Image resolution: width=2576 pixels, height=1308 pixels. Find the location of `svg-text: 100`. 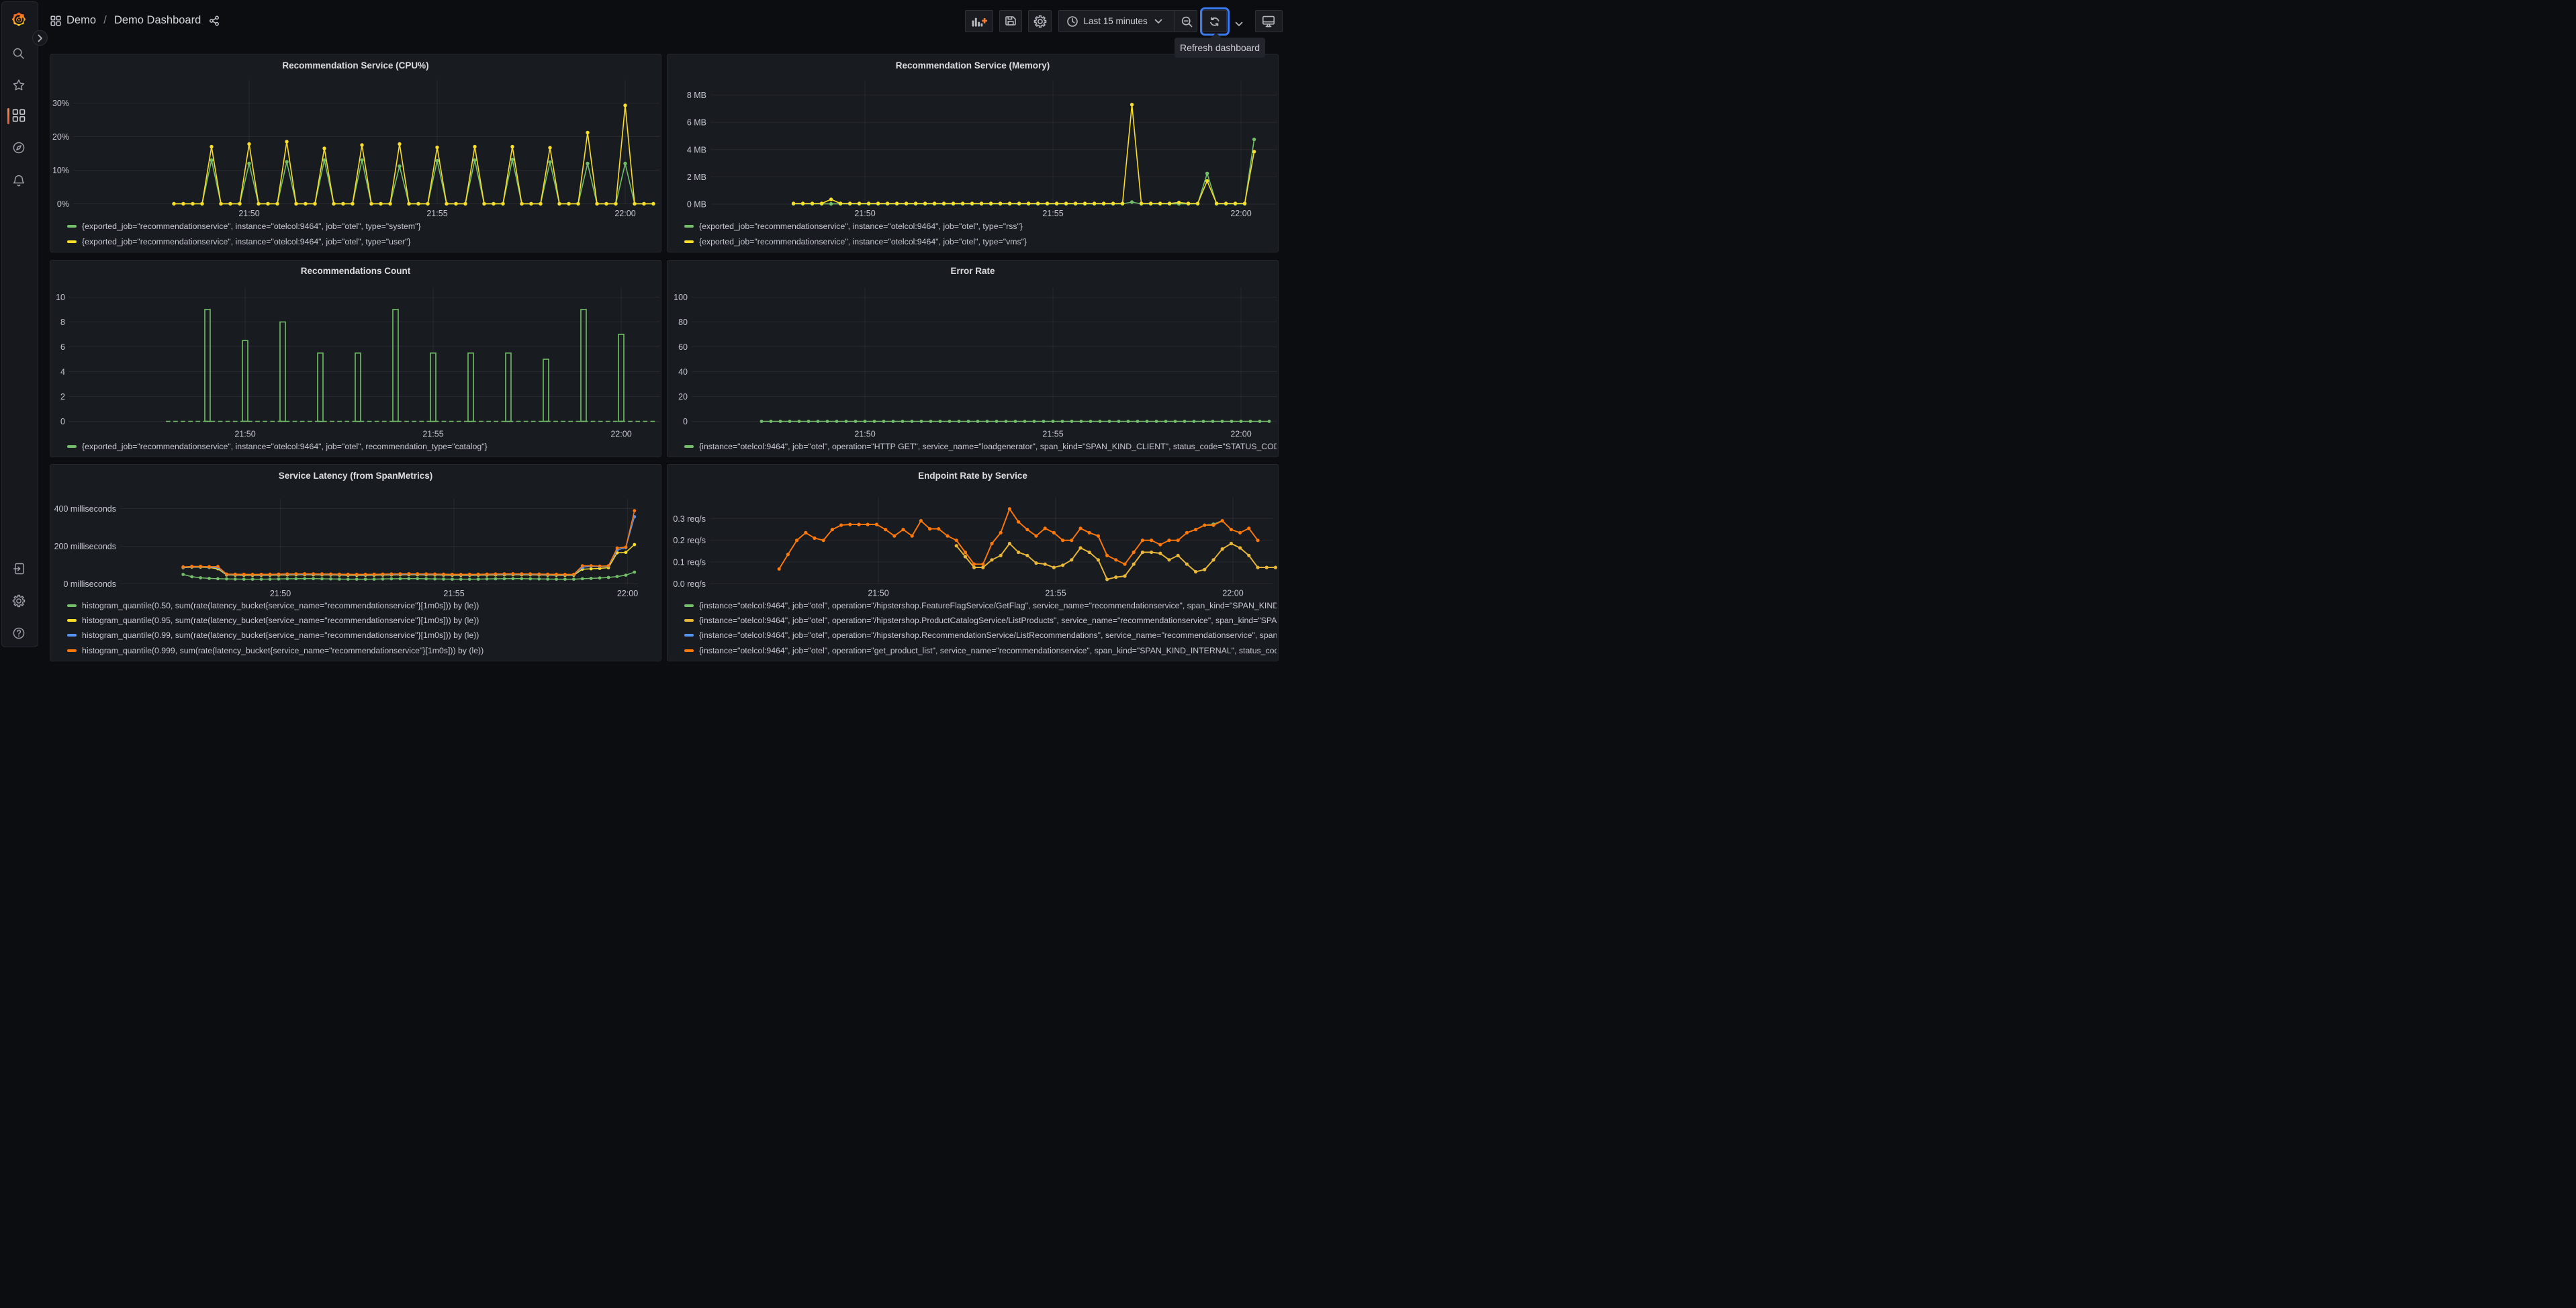

svg-text: 100 is located at coordinates (681, 297).